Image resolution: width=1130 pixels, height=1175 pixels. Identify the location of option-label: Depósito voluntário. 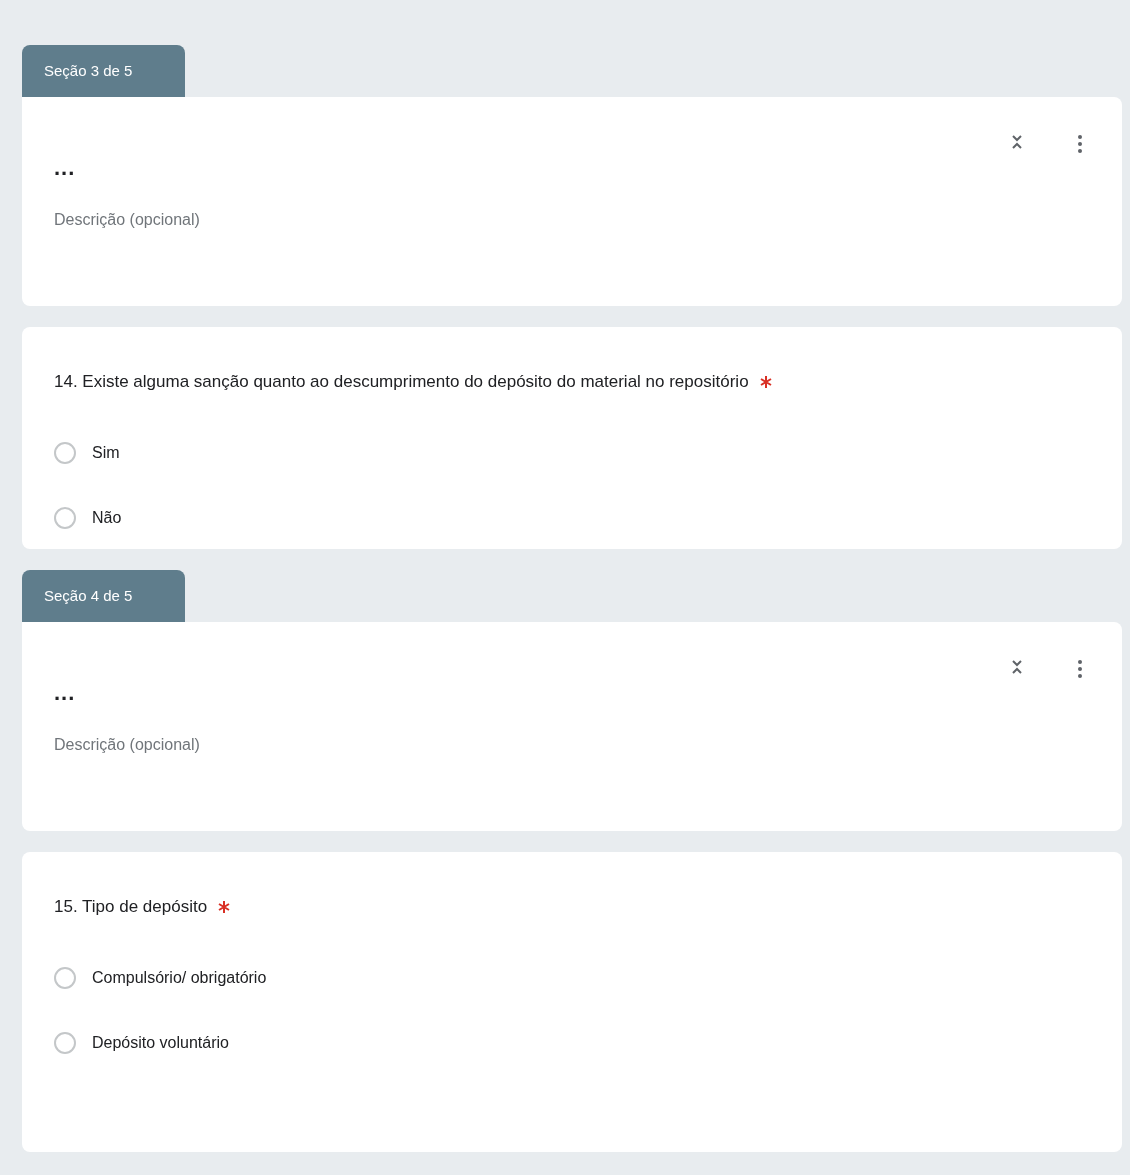
(160, 1043).